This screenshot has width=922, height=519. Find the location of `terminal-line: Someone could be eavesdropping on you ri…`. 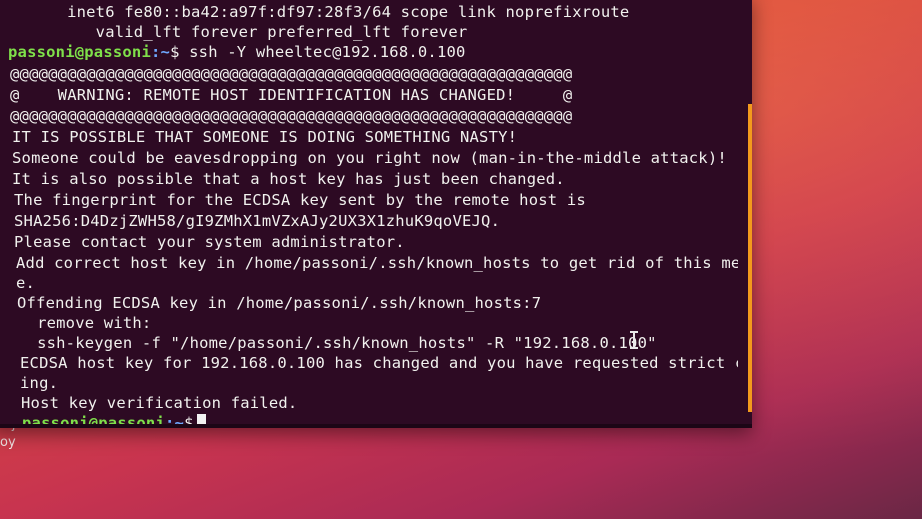

terminal-line: Someone could be eavesdropping on you ri… is located at coordinates (369, 158).